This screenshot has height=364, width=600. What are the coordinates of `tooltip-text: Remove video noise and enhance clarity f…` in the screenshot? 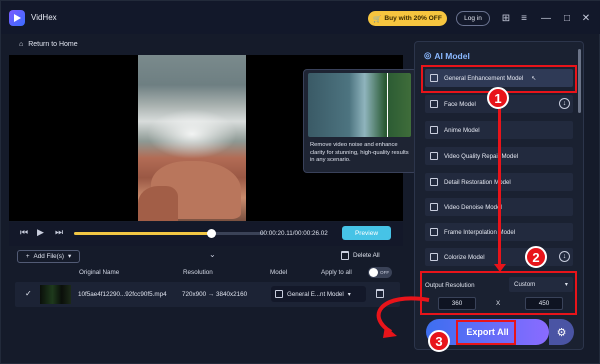 It's located at (359, 153).